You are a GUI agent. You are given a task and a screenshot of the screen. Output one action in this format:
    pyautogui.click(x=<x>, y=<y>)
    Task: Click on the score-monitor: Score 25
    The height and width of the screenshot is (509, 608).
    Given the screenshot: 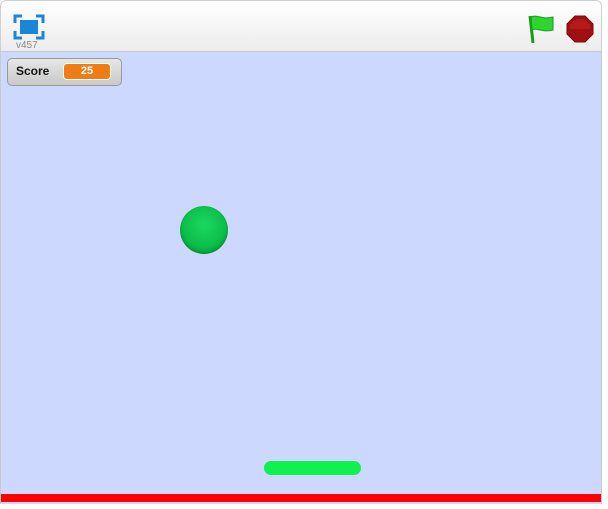 What is the action you would take?
    pyautogui.click(x=64, y=72)
    